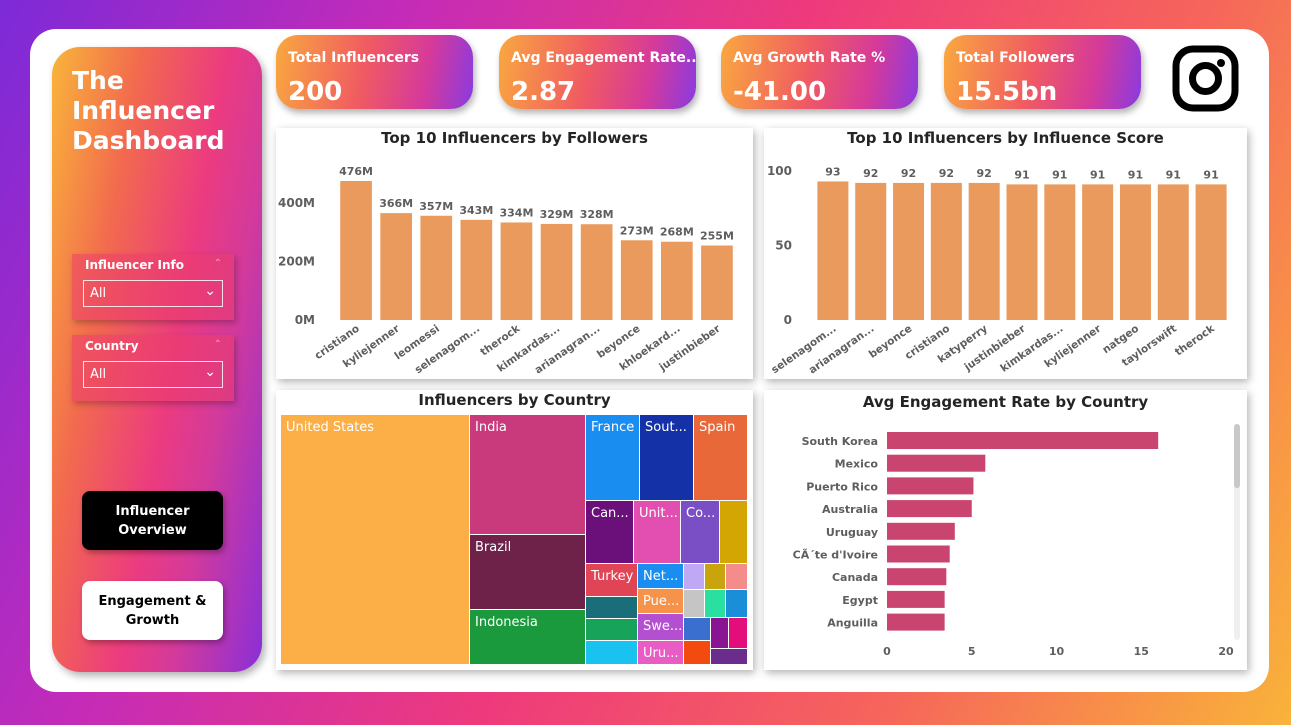 This screenshot has height=725, width=1291. Describe the element at coordinates (780, 92) in the screenshot. I see `kpi-value: -41.00` at that location.